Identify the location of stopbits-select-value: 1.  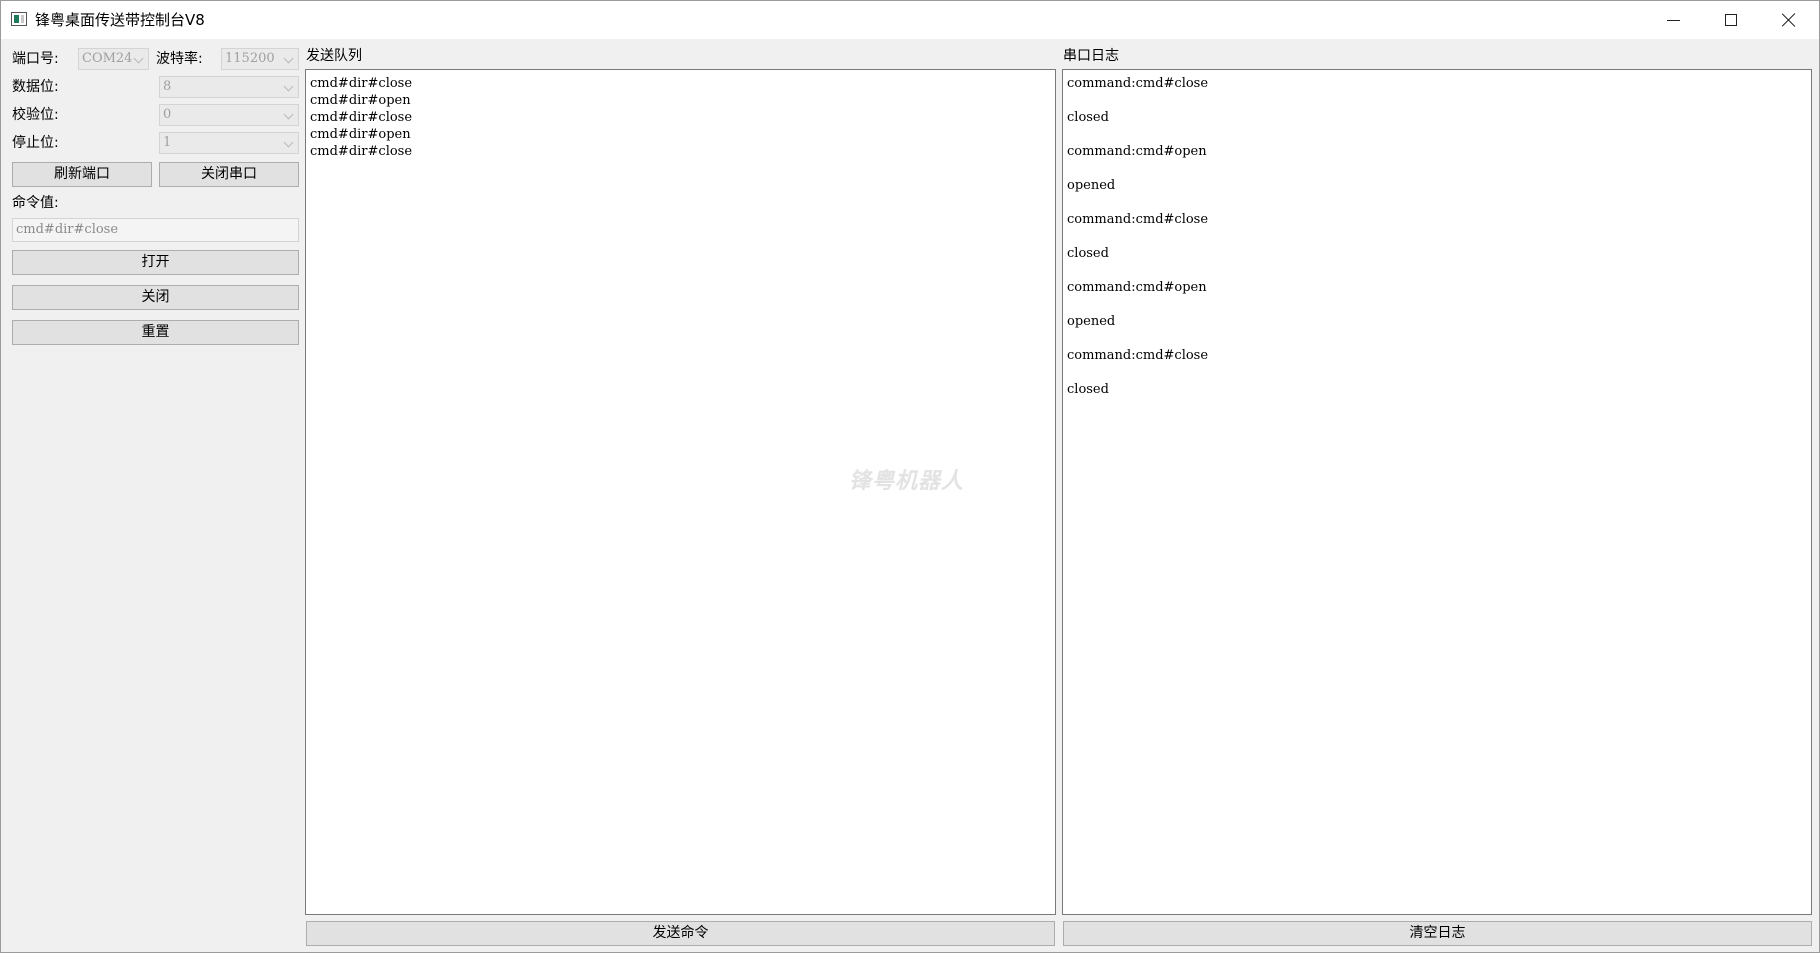
(167, 142).